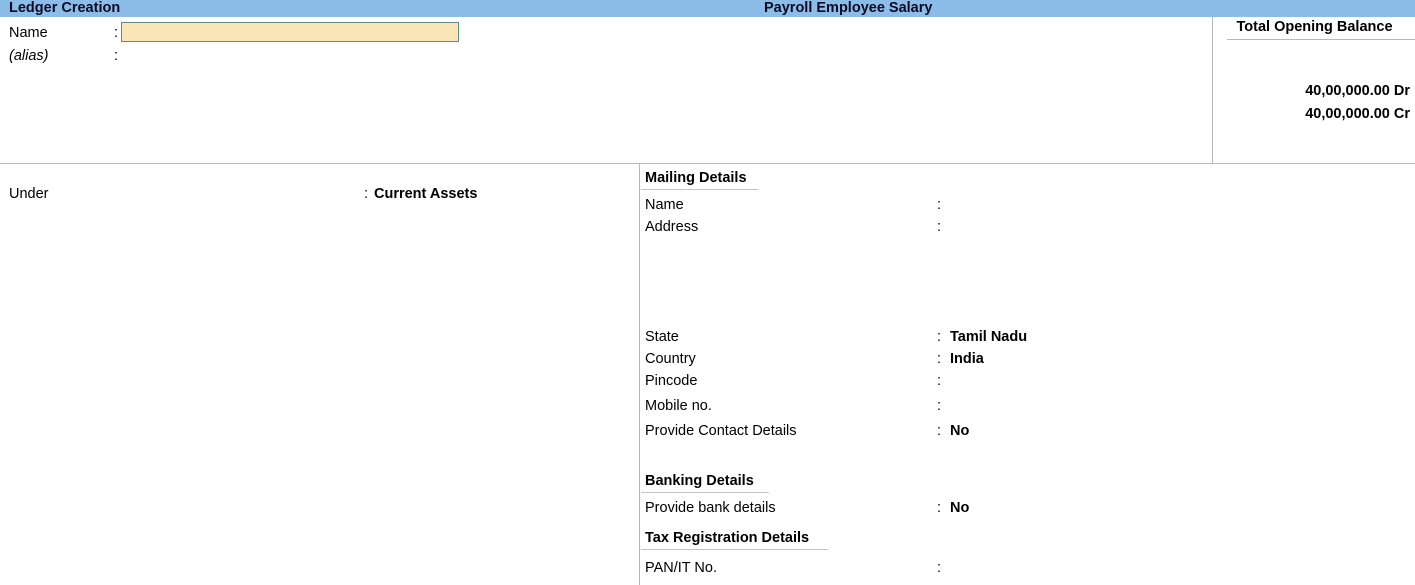 Image resolution: width=1415 pixels, height=585 pixels. What do you see at coordinates (29, 194) in the screenshot?
I see `under-label: Under` at bounding box center [29, 194].